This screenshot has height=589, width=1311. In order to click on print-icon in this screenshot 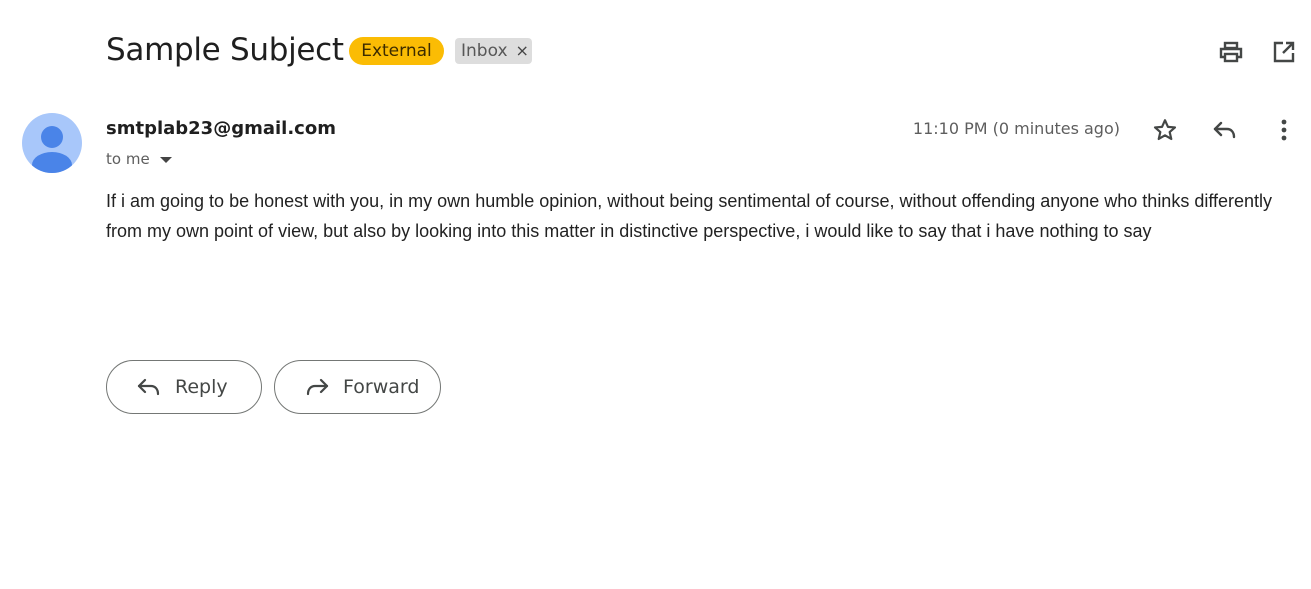, I will do `click(1231, 52)`.